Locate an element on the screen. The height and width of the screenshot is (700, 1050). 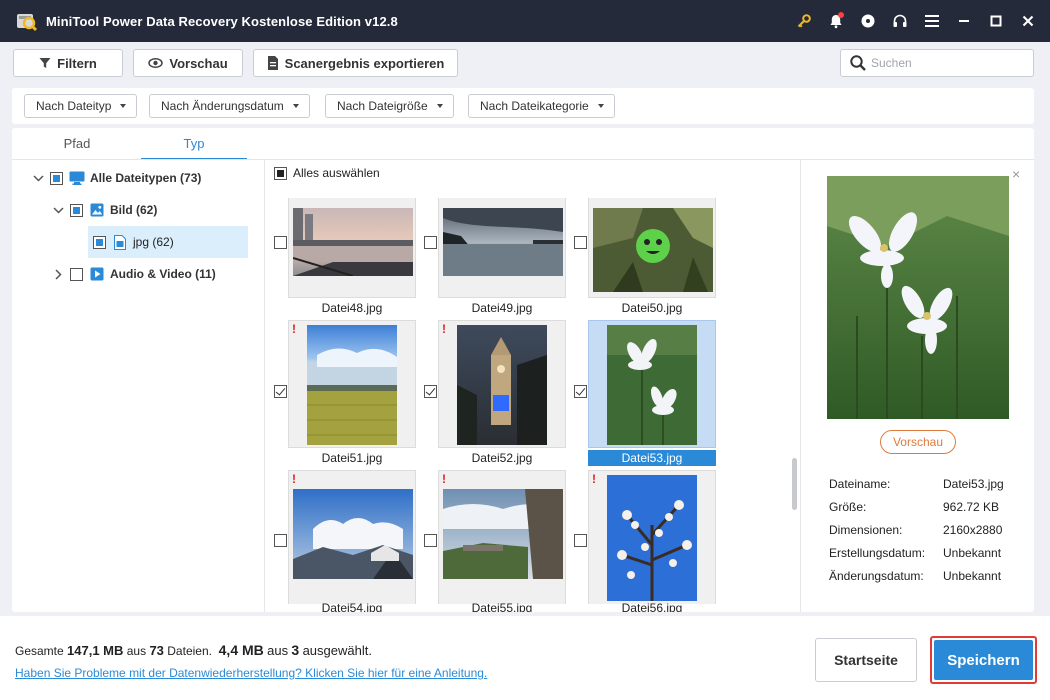
monitor-icon is located at coordinates (77, 178).